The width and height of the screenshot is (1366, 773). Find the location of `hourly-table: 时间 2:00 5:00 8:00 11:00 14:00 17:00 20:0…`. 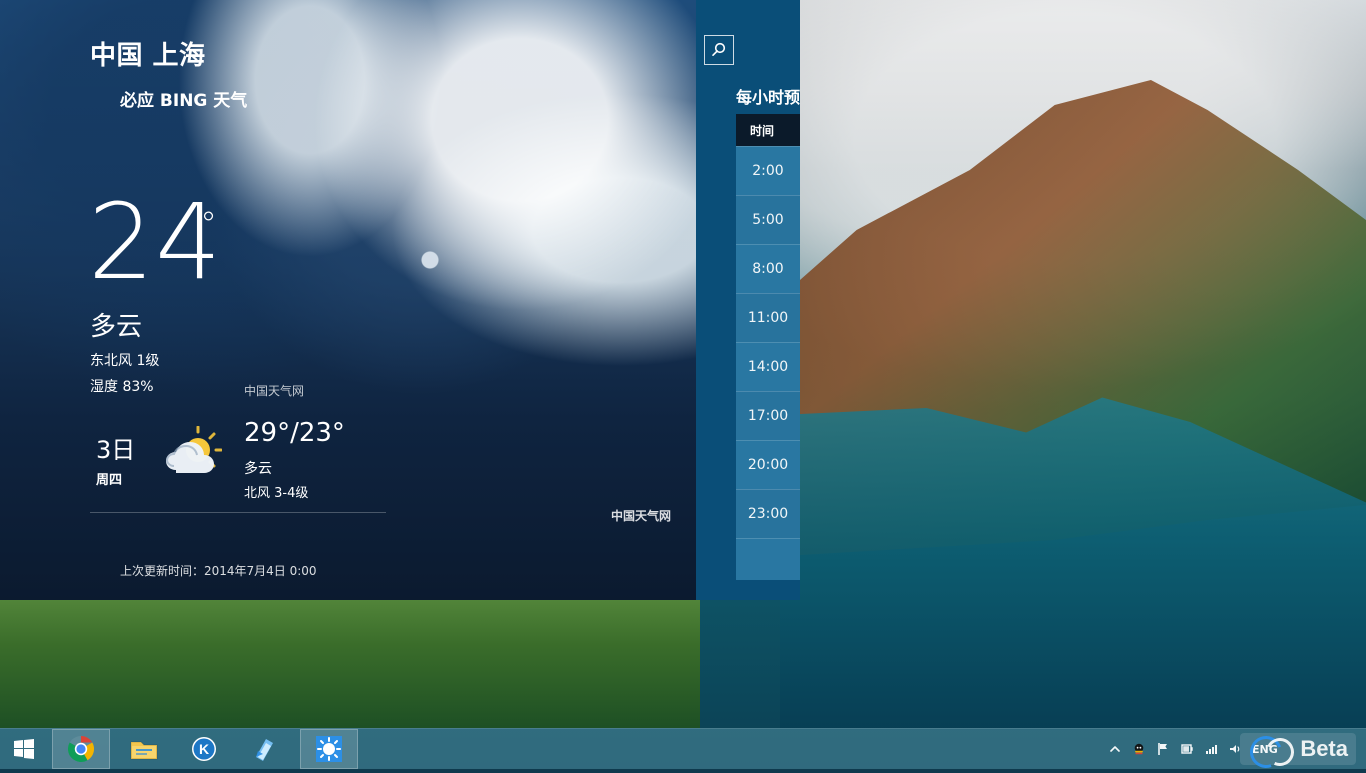

hourly-table: 时间 2:00 5:00 8:00 11:00 14:00 17:00 20:0… is located at coordinates (768, 347).